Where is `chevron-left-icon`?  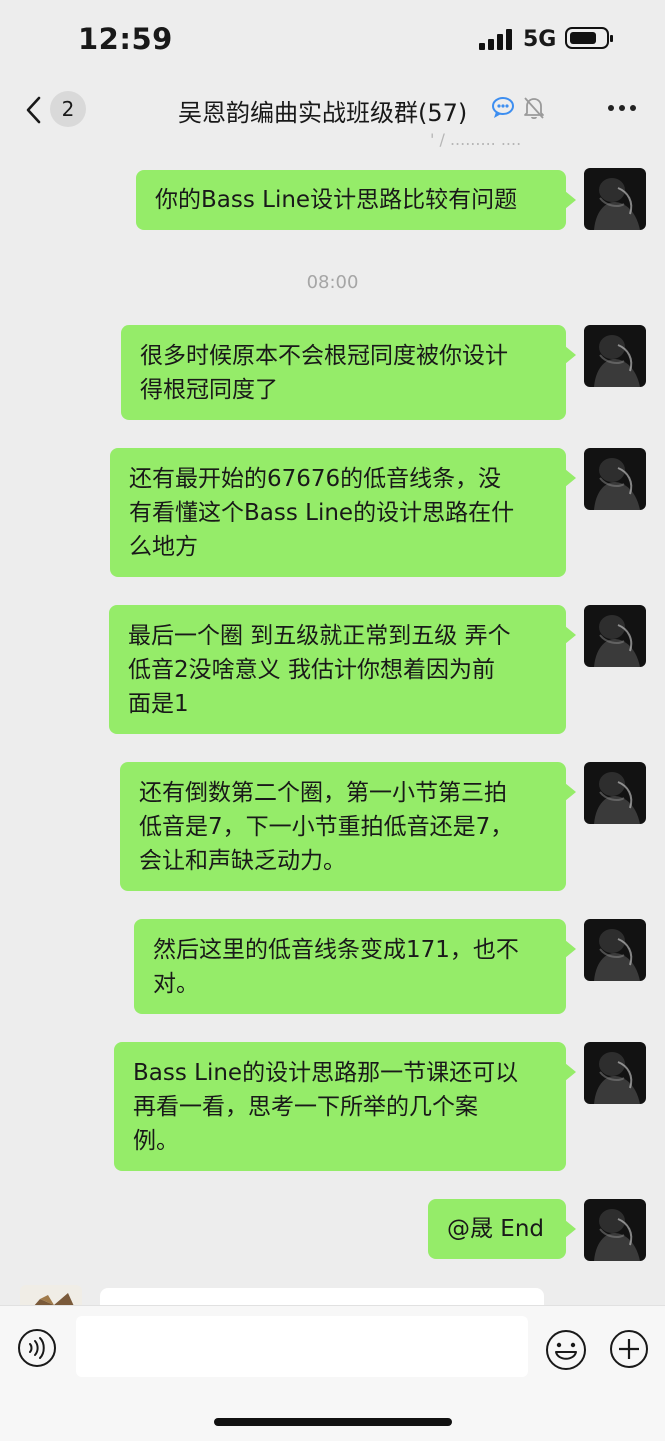 chevron-left-icon is located at coordinates (33, 110).